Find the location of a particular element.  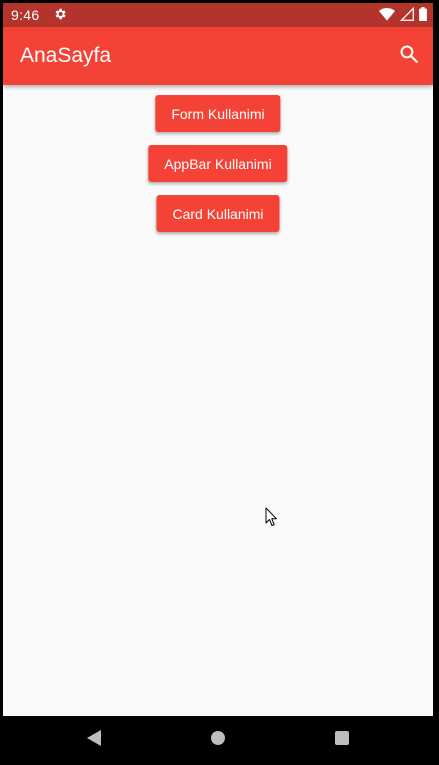

home-icon is located at coordinates (218, 740).